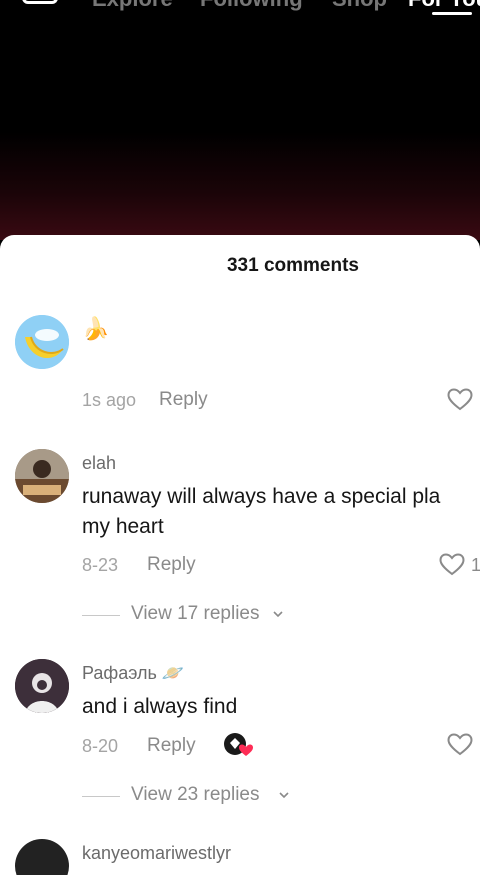  What do you see at coordinates (133, 673) in the screenshot?
I see `comment-username: Рафаэль 🪐` at bounding box center [133, 673].